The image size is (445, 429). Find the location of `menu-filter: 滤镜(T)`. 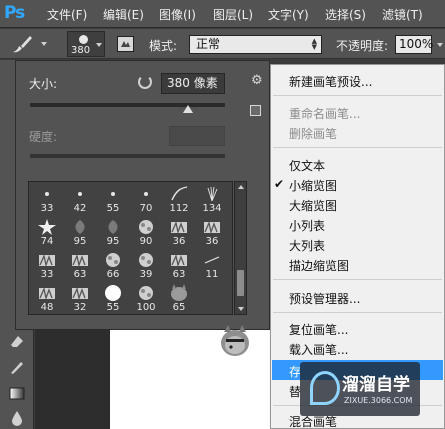

menu-filter: 滤镜(T) is located at coordinates (402, 14).